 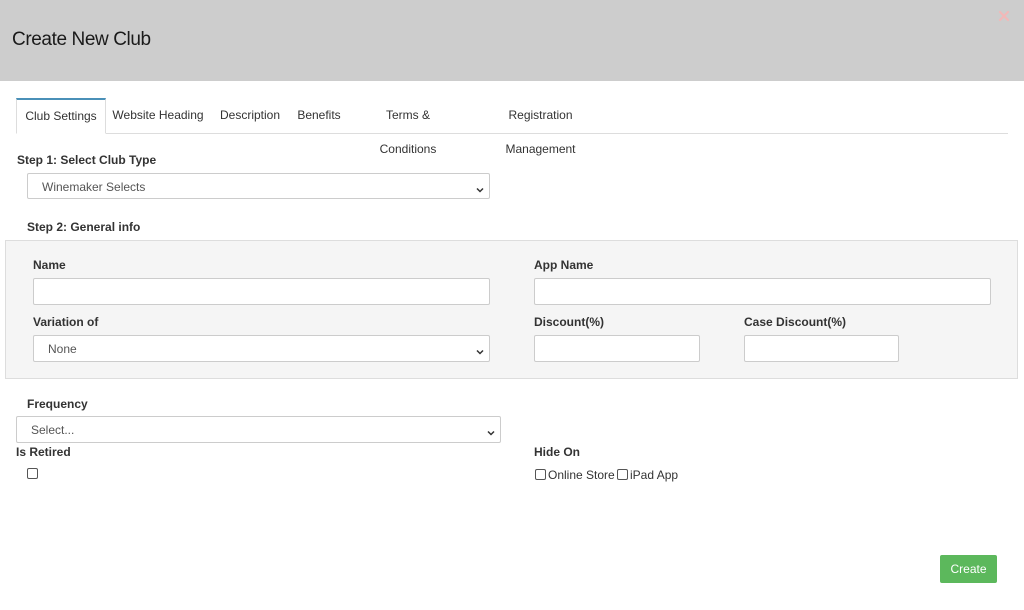 I want to click on app-name-label: App Name, so click(x=564, y=265).